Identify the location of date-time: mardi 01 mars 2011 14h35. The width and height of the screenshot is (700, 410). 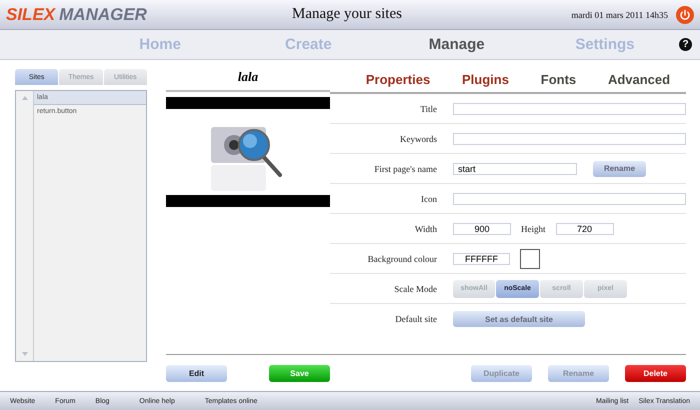
(619, 15).